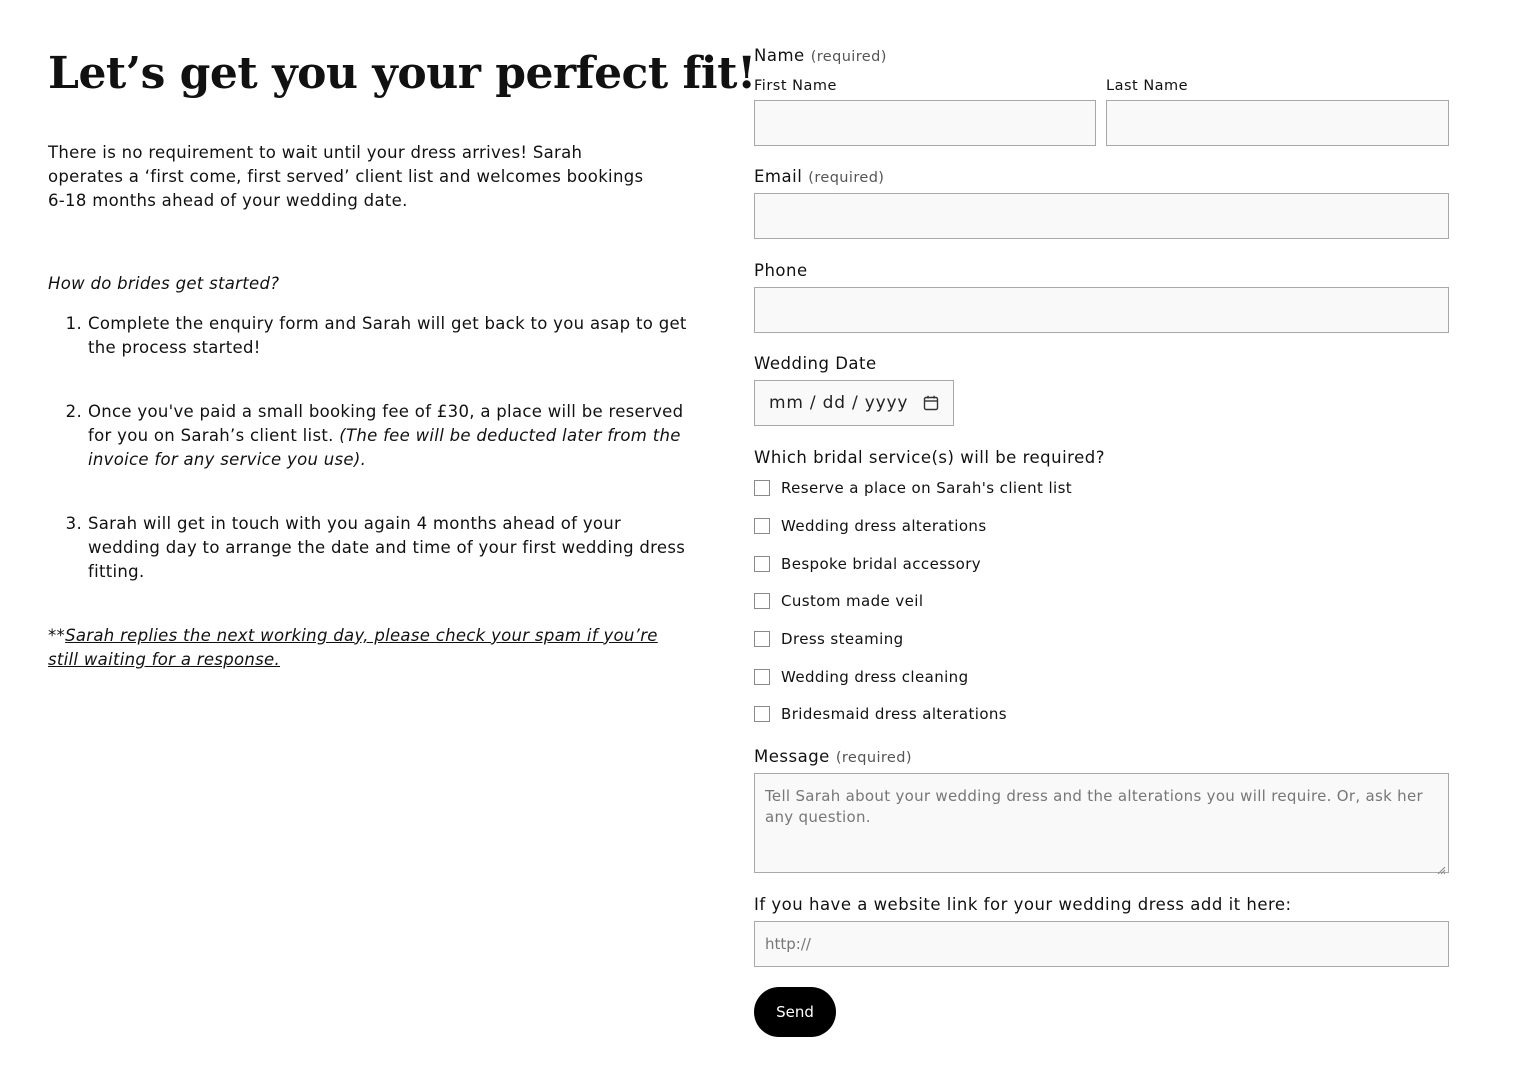 The image size is (1539, 1085). What do you see at coordinates (852, 601) in the screenshot?
I see `service-option-label: Custom made veil` at bounding box center [852, 601].